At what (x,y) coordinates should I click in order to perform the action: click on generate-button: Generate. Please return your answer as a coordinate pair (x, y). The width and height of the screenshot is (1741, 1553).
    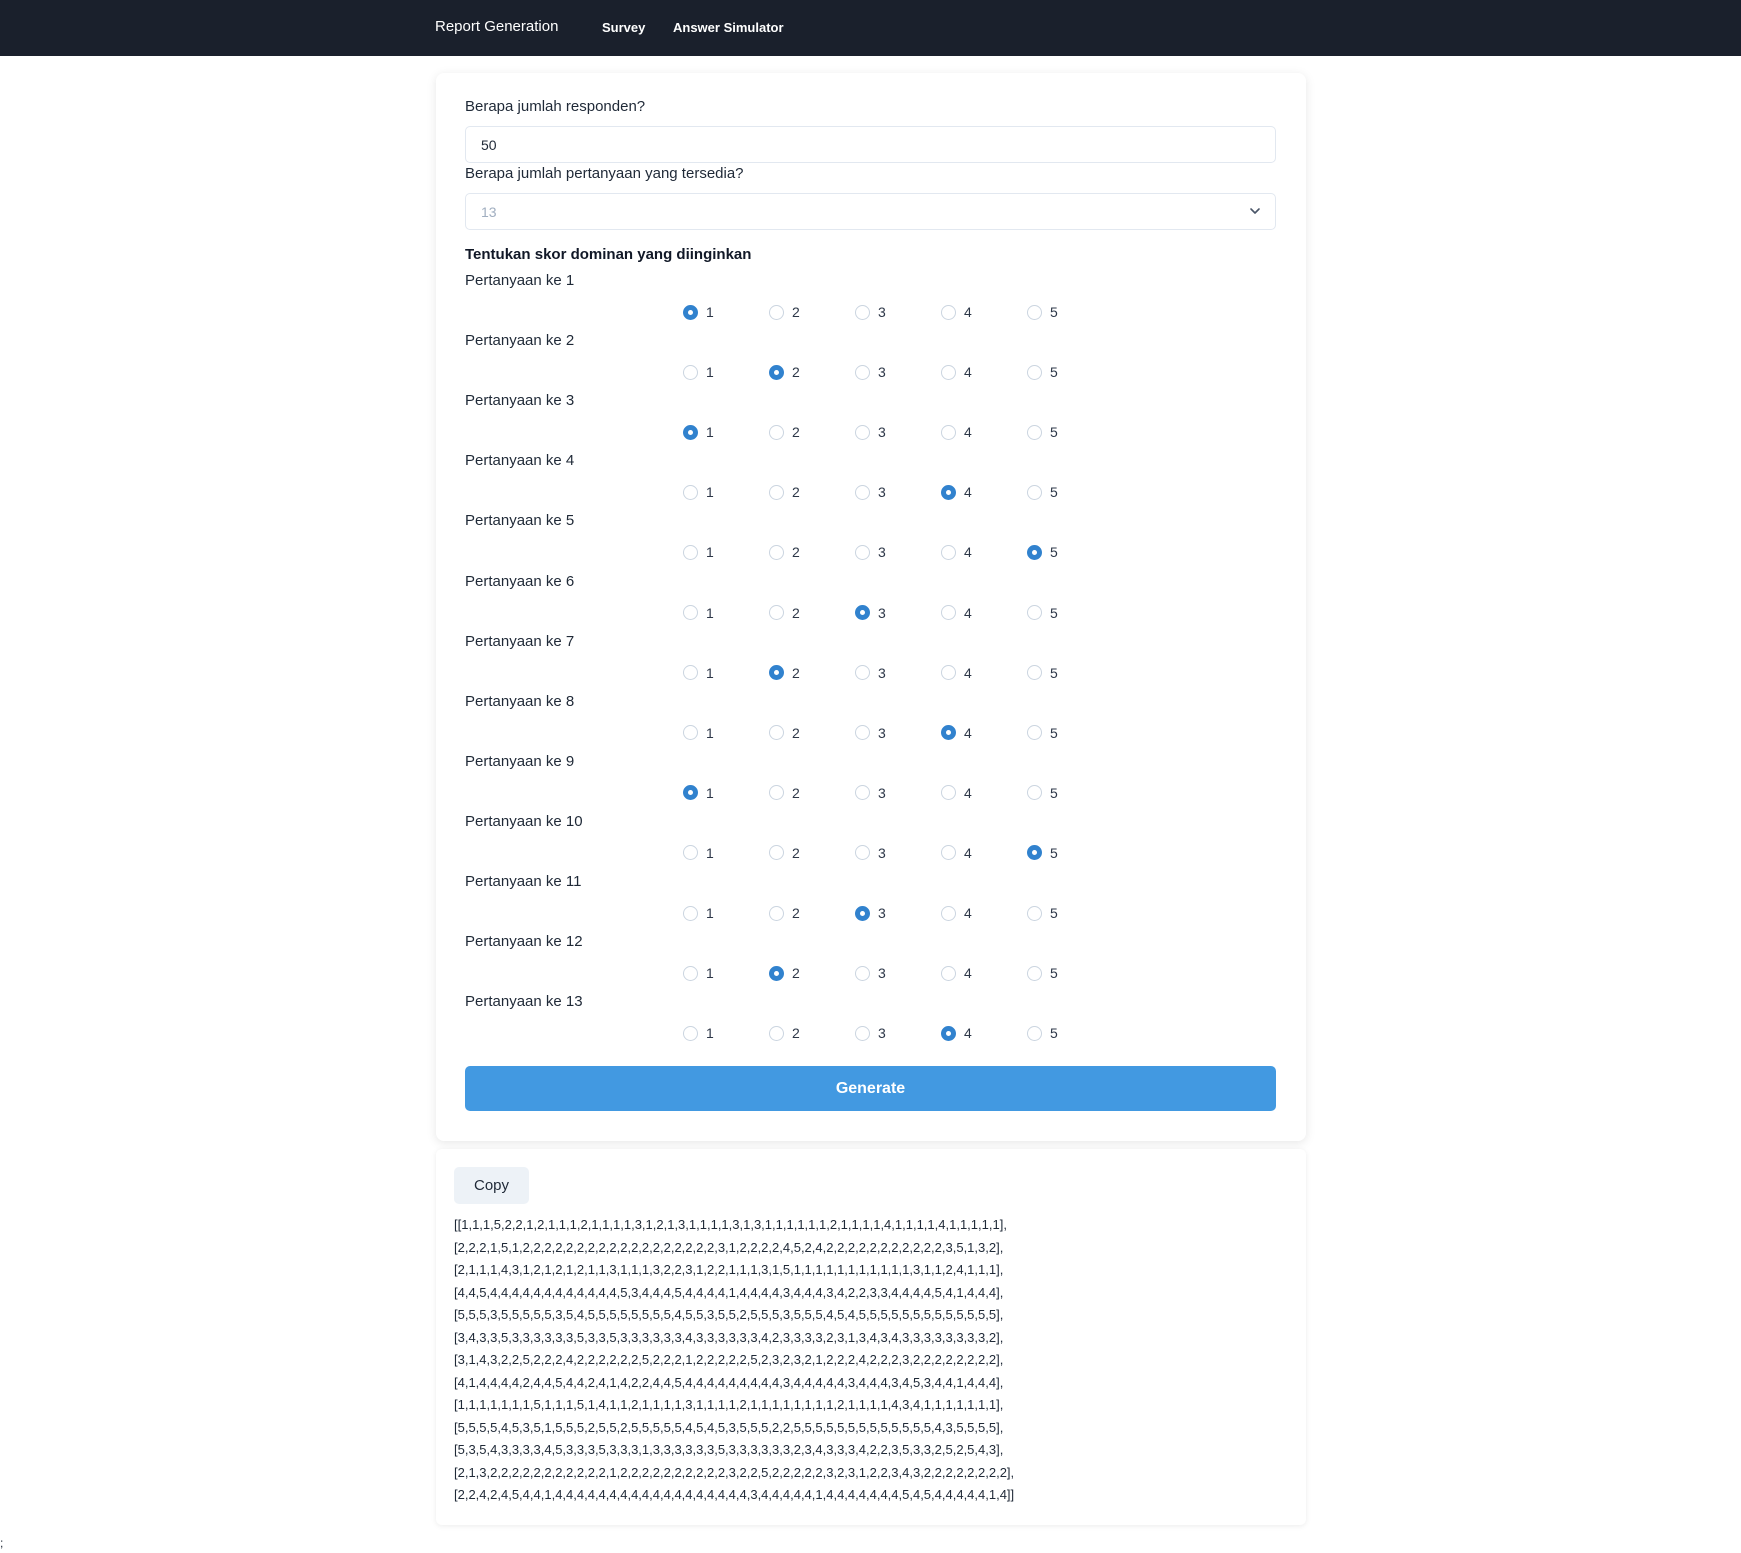
    Looking at the image, I should click on (870, 1088).